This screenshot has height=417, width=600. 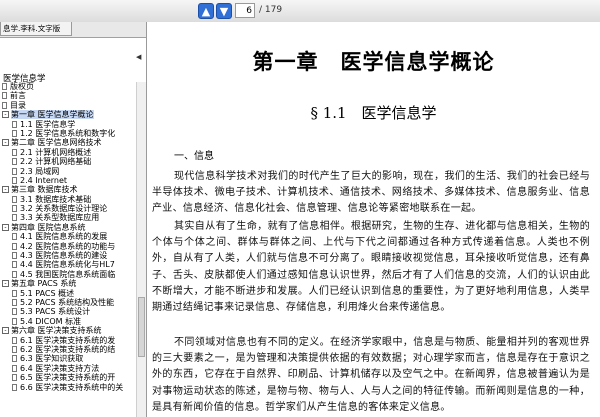 What do you see at coordinates (55, 312) in the screenshot?
I see `bookmark-label: 5.3 PACS 系统设计` at bounding box center [55, 312].